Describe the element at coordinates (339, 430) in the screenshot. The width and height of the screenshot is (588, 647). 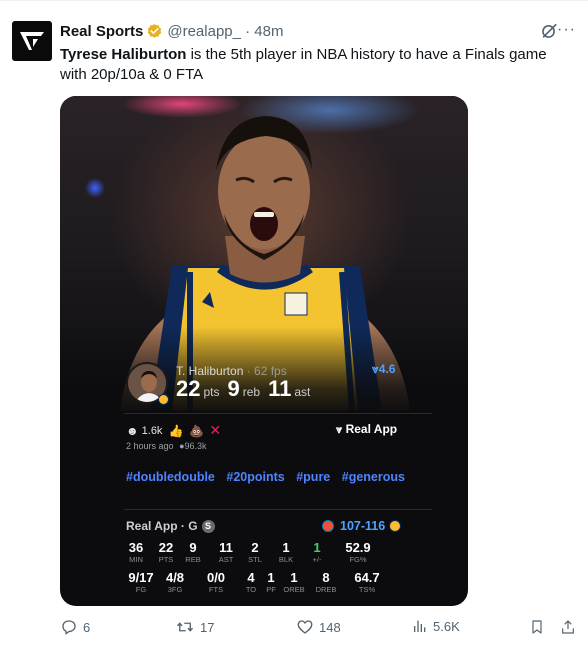
I see `real-app-logo-icon: ⩔` at that location.